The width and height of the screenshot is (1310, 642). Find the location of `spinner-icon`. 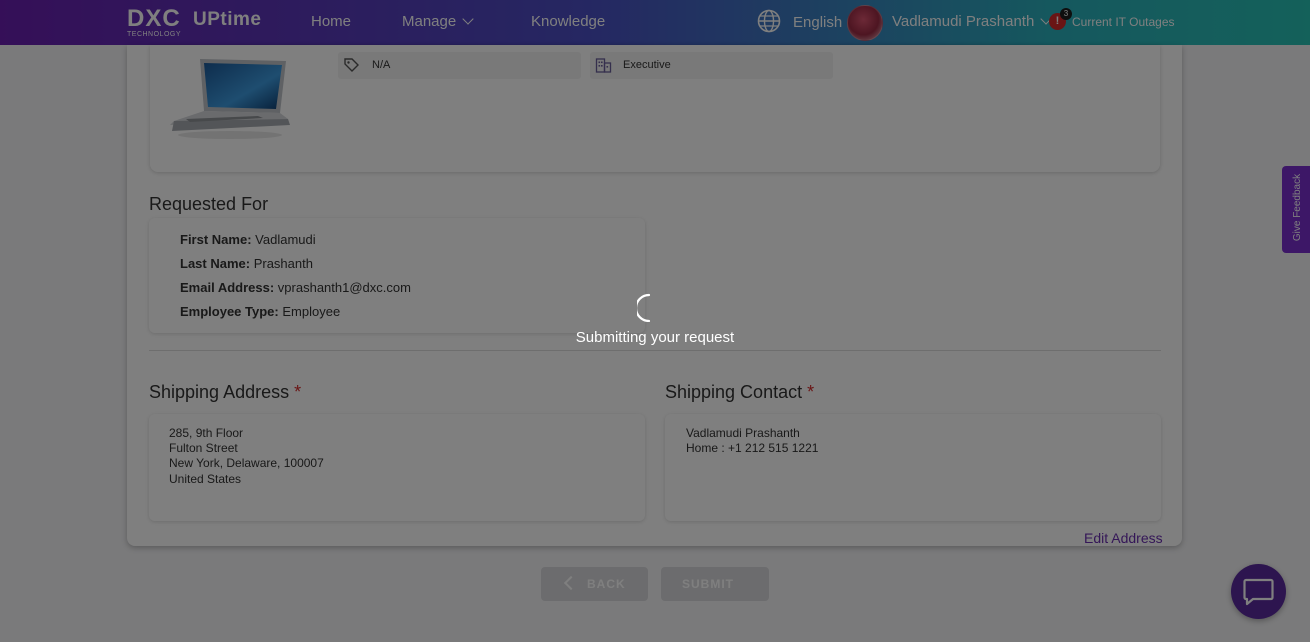

spinner-icon is located at coordinates (644, 307).